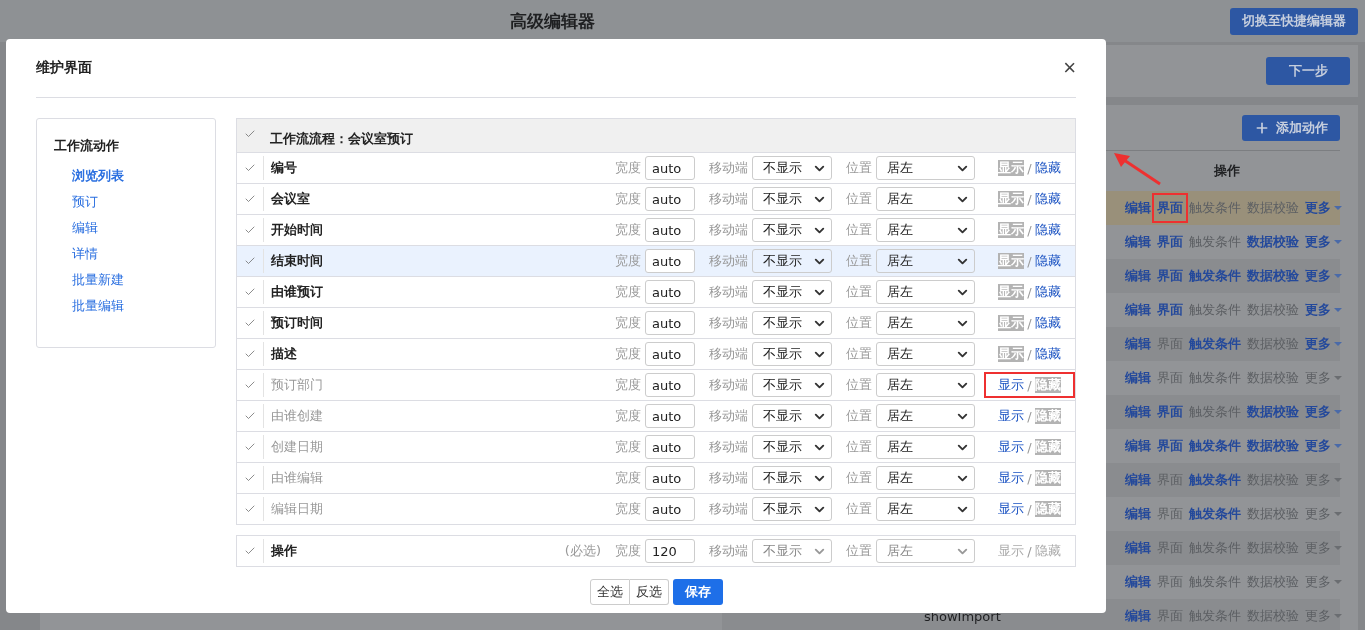 The image size is (1365, 630). Describe the element at coordinates (1069, 68) in the screenshot. I see `close-button: ×` at that location.